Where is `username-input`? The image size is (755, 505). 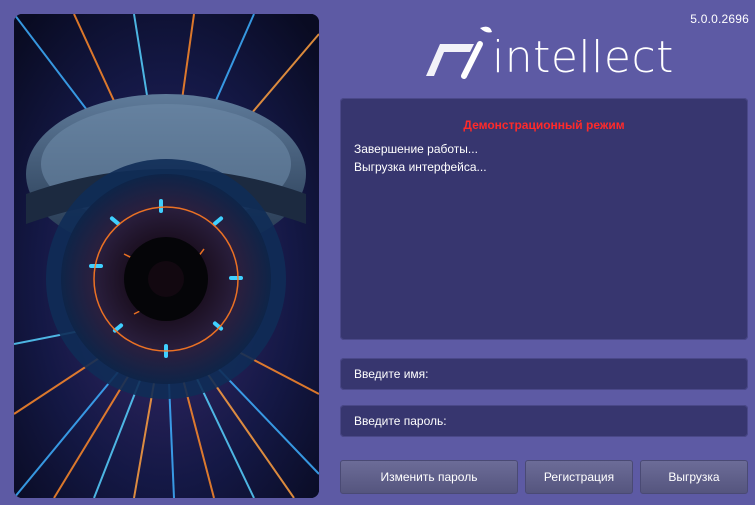
username-input is located at coordinates (544, 374).